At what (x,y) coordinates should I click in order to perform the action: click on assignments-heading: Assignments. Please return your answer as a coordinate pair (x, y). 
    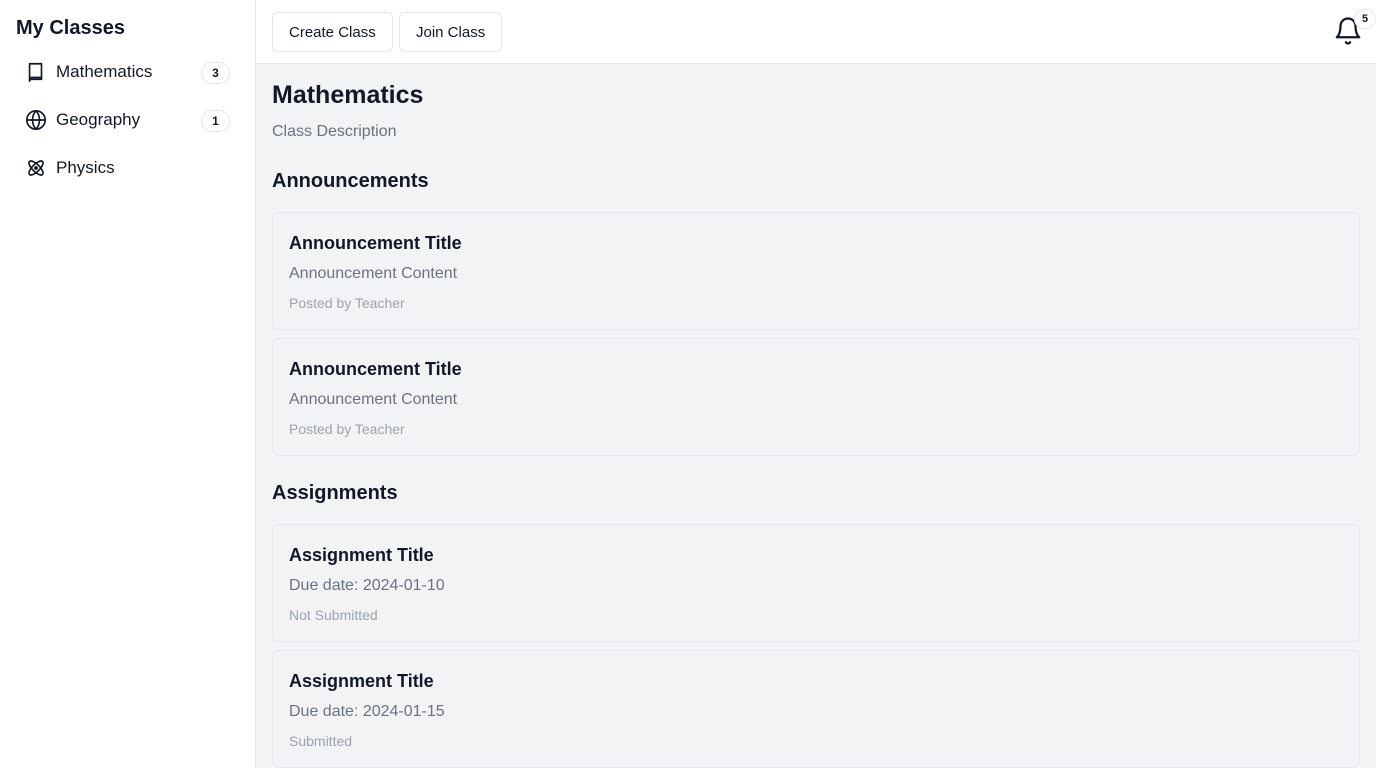
    Looking at the image, I should click on (335, 493).